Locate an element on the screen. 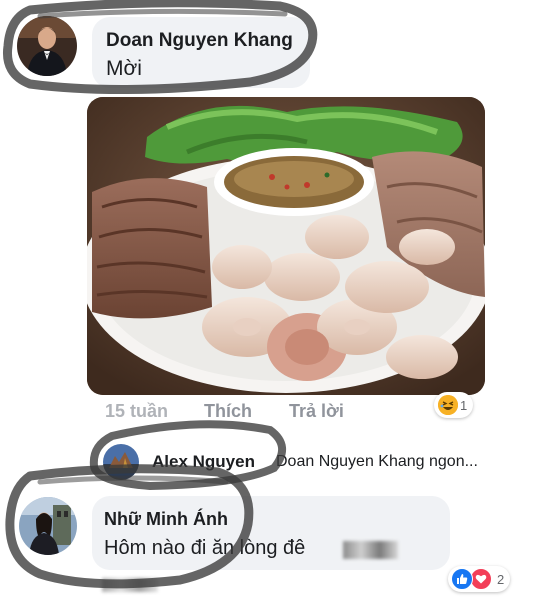  haha-icon is located at coordinates (448, 405).